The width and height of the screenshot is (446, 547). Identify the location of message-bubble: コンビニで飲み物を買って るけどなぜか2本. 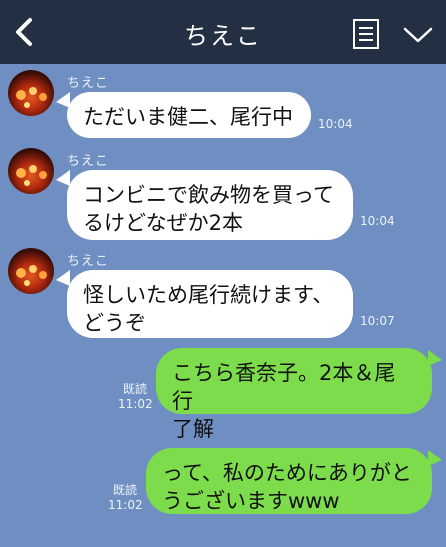
(210, 205).